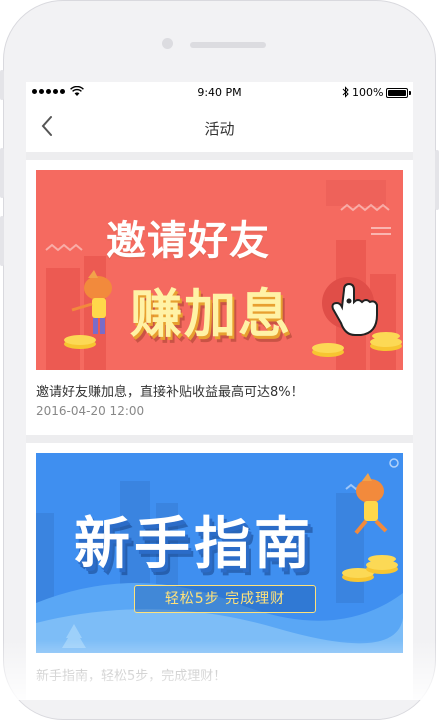 The width and height of the screenshot is (439, 720). Describe the element at coordinates (345, 92) in the screenshot. I see `bluetooth-icon` at that location.